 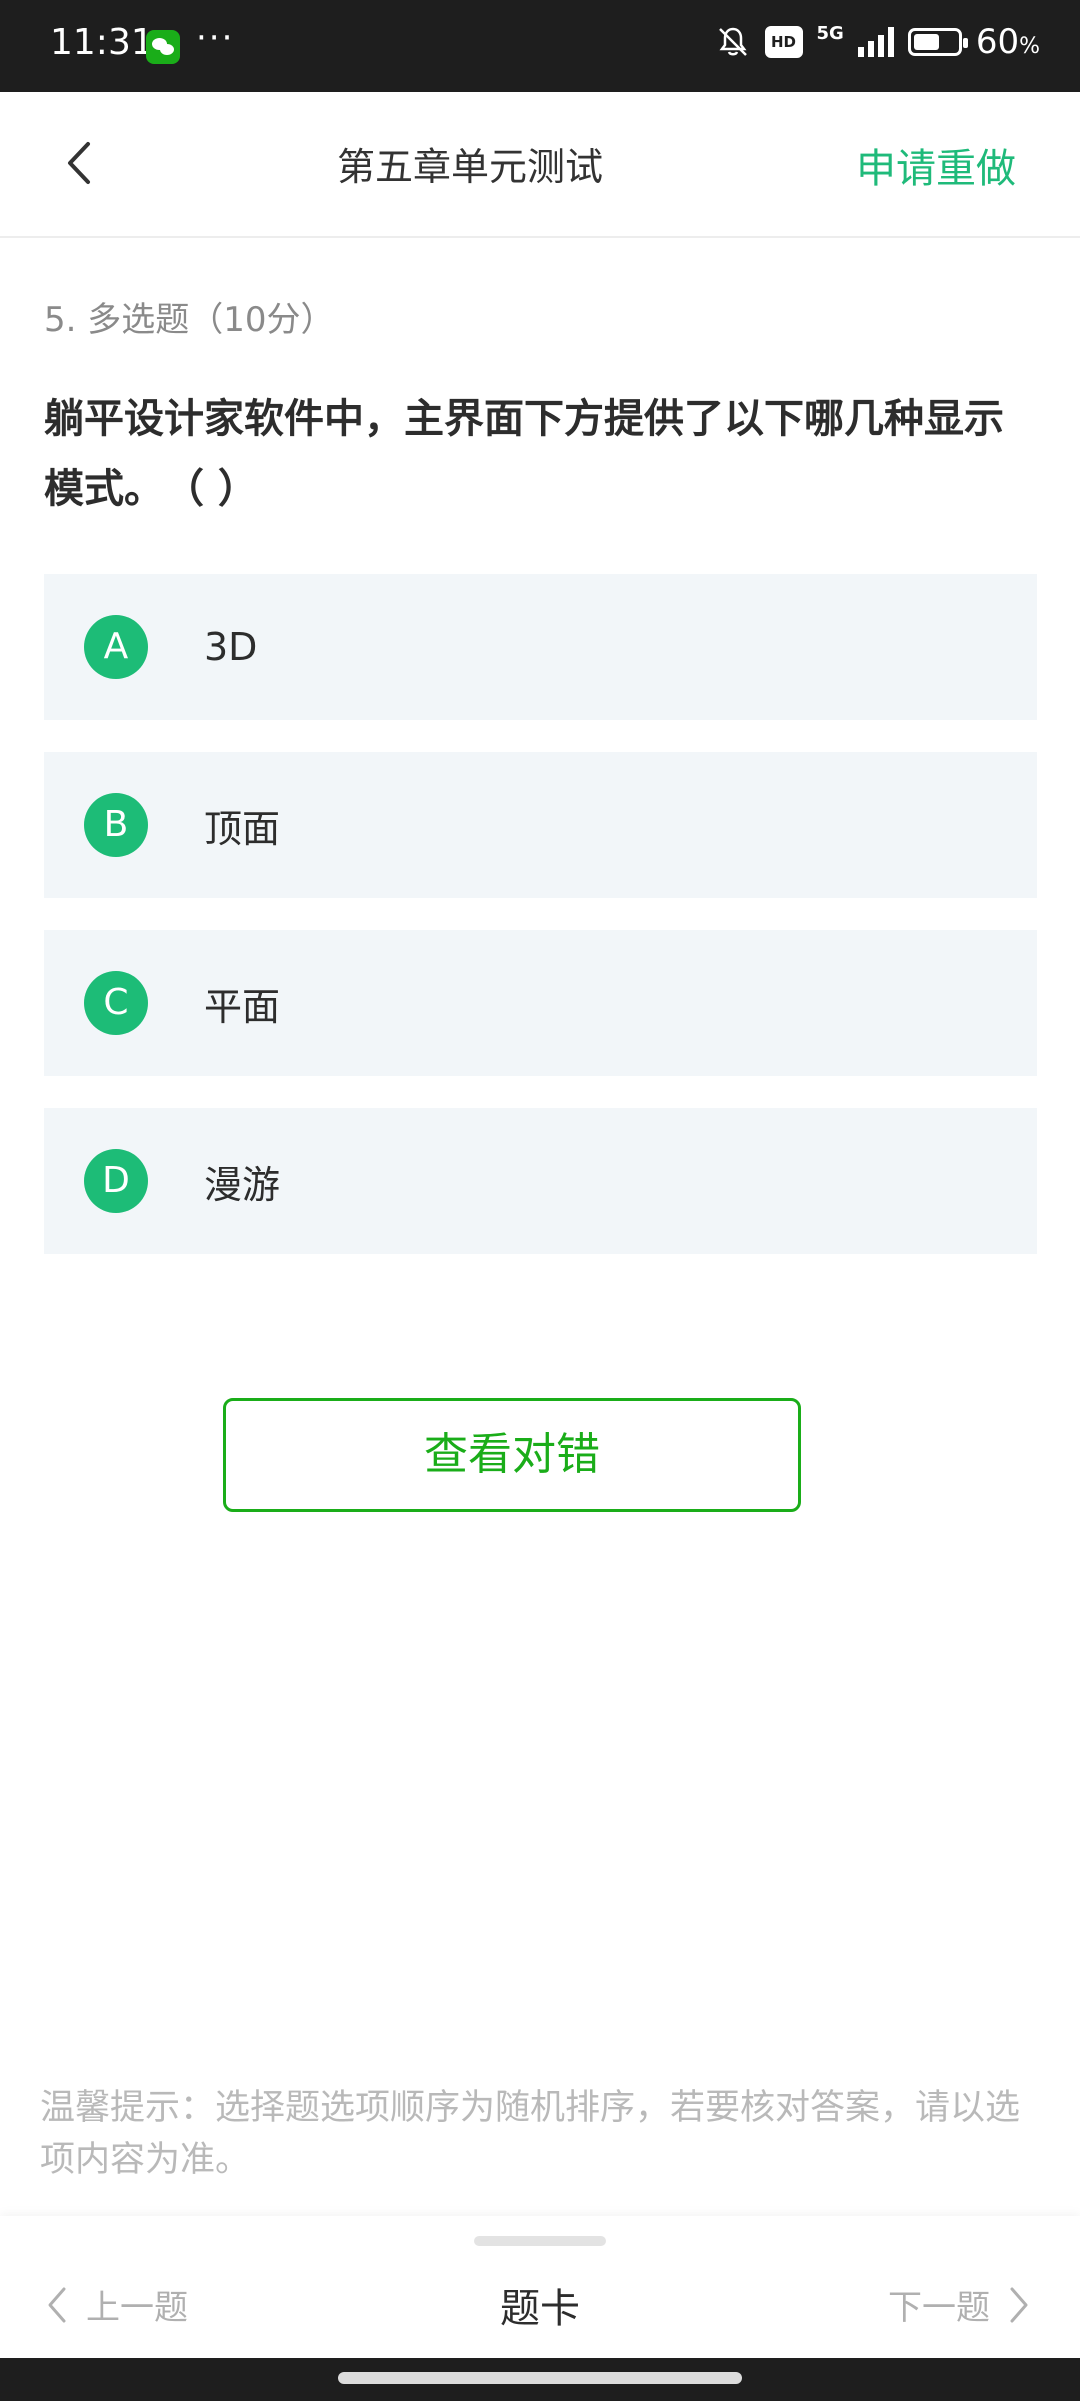 What do you see at coordinates (116, 647) in the screenshot?
I see `option-letter-badge: A` at bounding box center [116, 647].